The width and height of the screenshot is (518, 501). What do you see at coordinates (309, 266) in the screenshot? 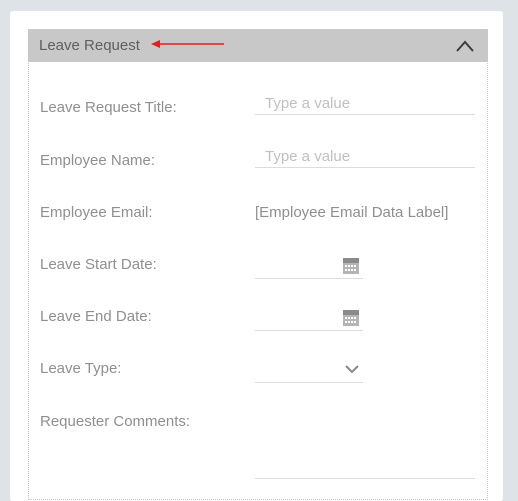
I see `start-date-picker` at bounding box center [309, 266].